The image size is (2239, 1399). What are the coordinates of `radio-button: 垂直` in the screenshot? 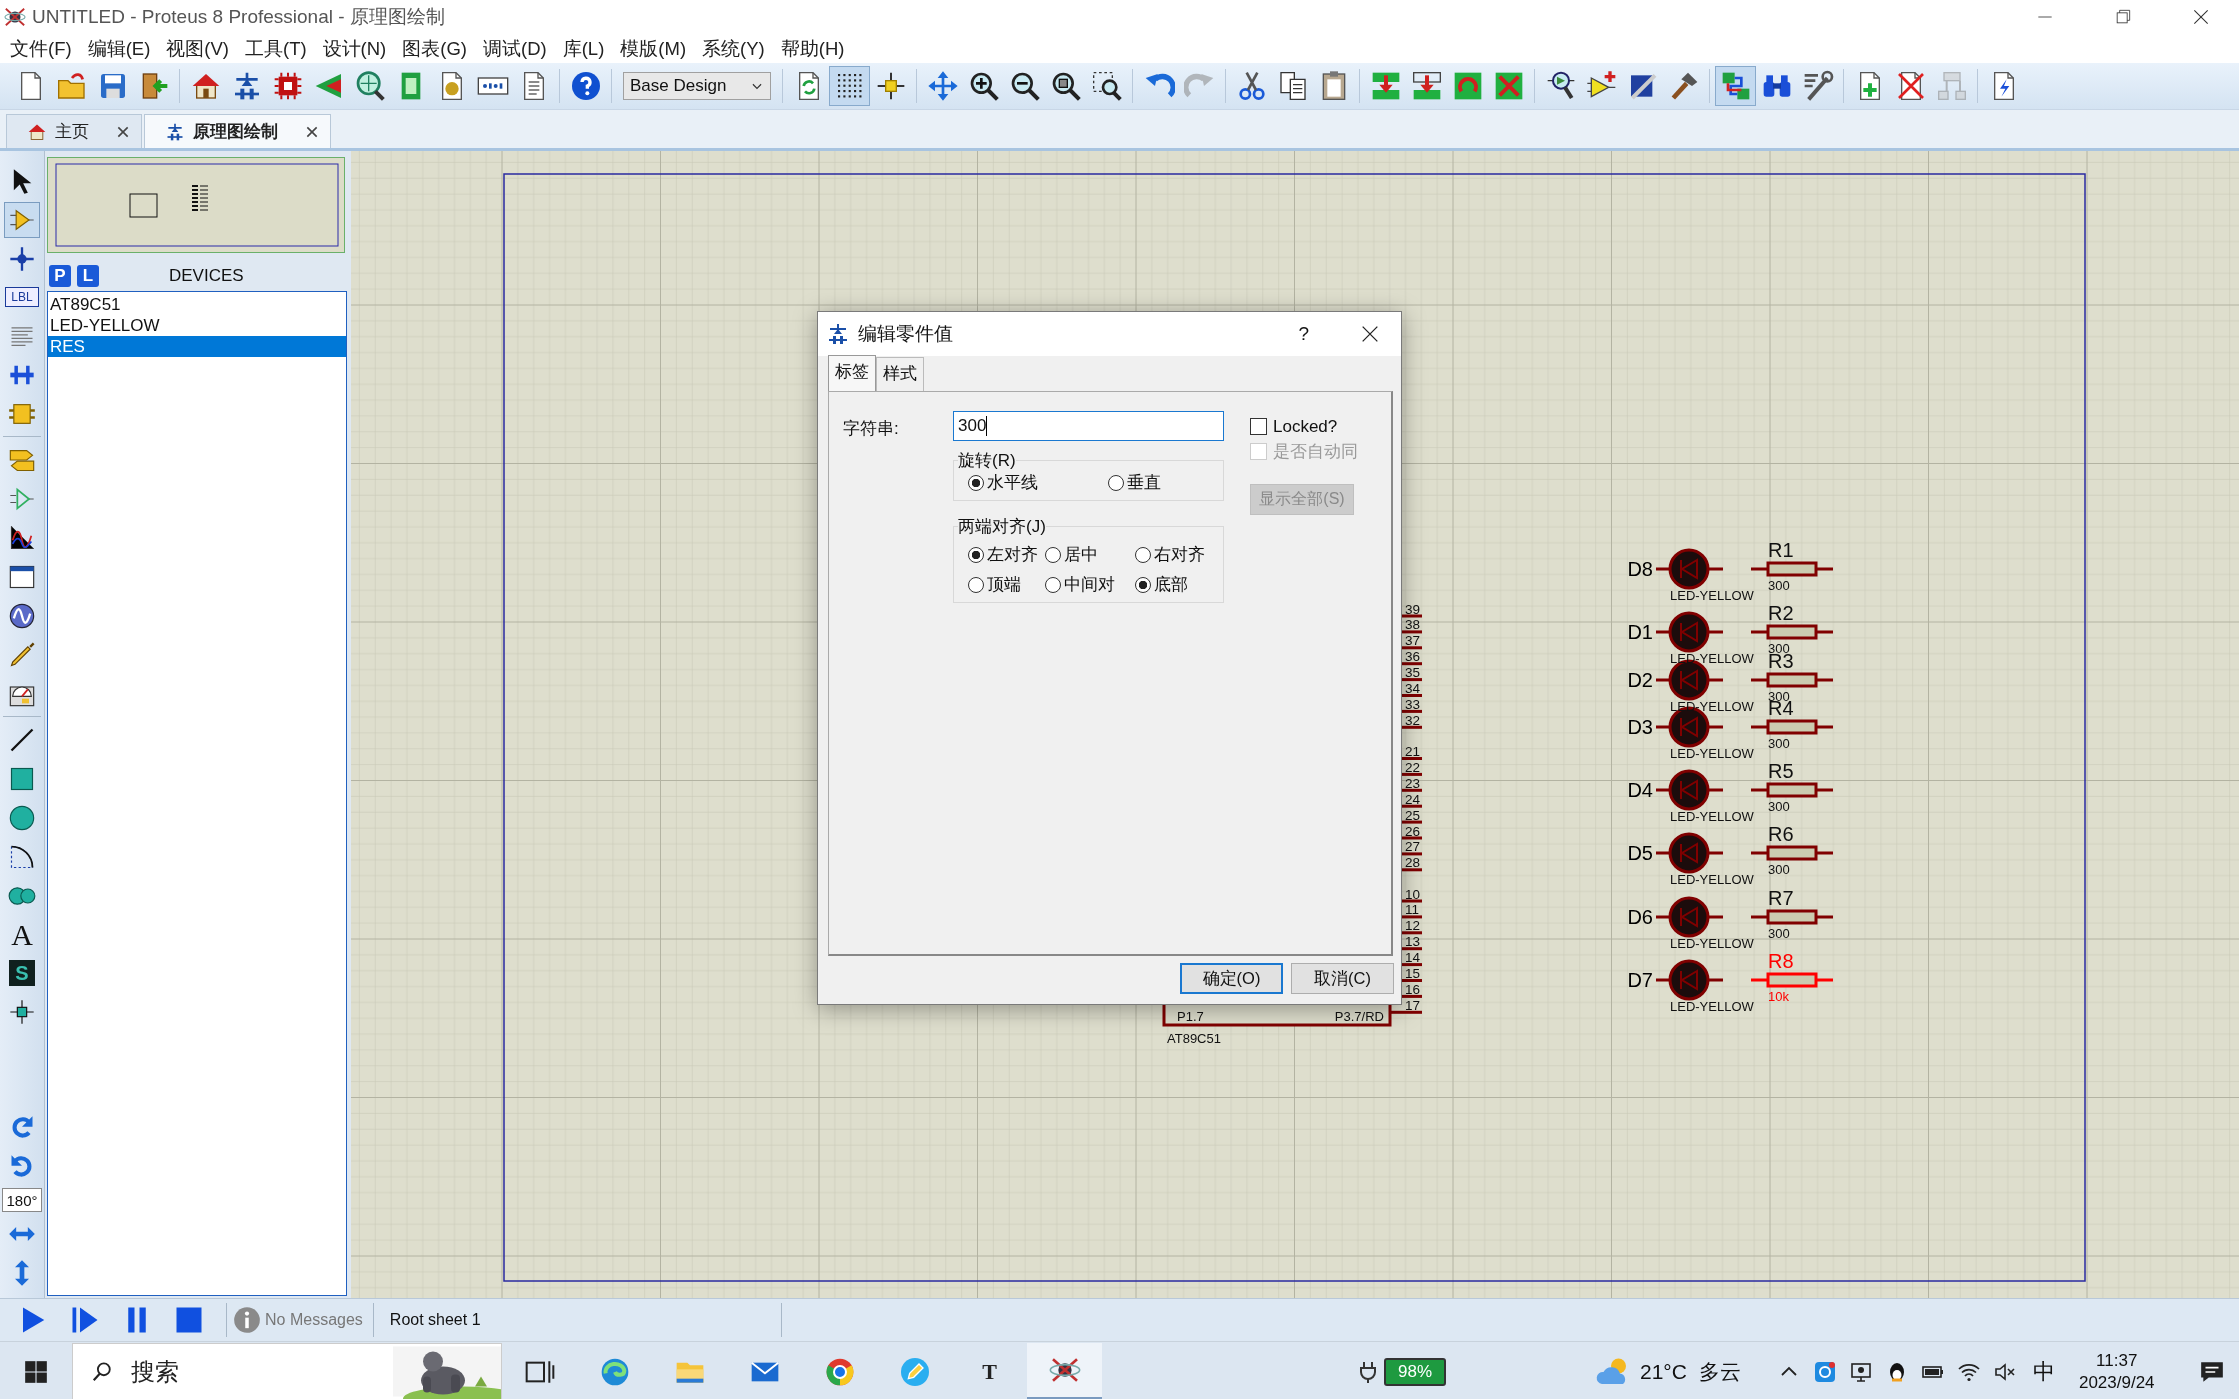 It's located at (1163, 483).